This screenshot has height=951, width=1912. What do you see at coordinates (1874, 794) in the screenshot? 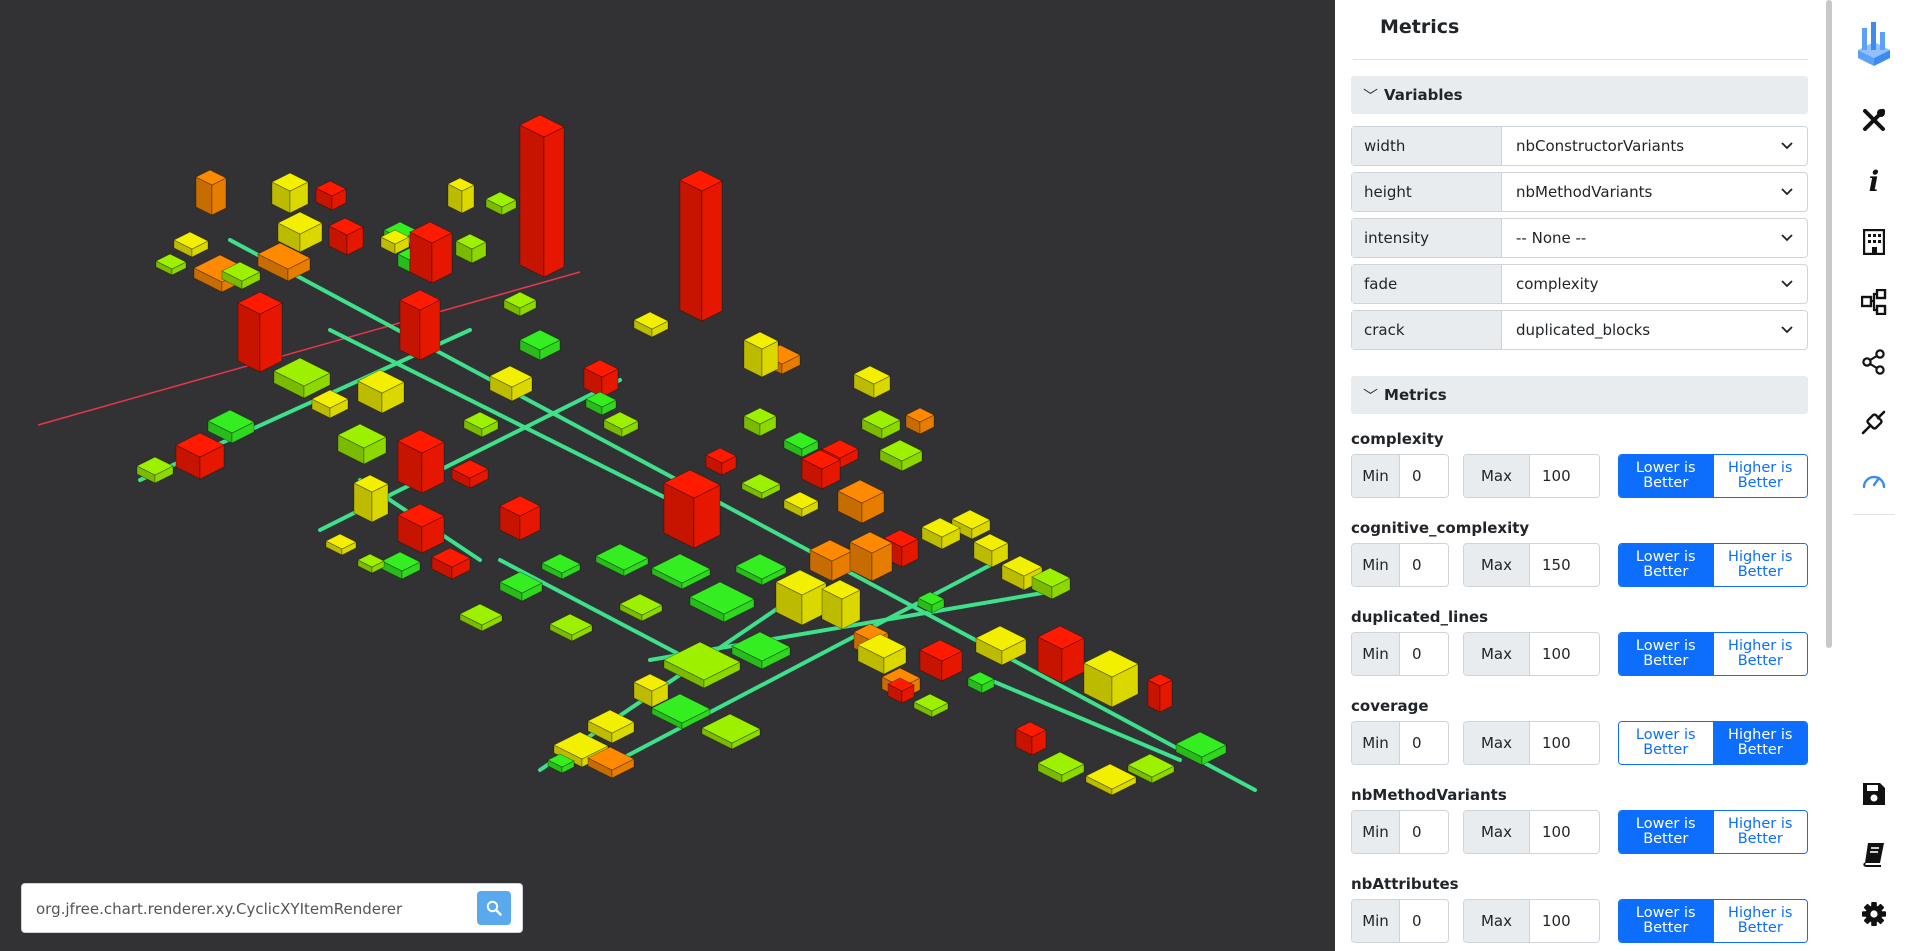
I see `save-icon` at bounding box center [1874, 794].